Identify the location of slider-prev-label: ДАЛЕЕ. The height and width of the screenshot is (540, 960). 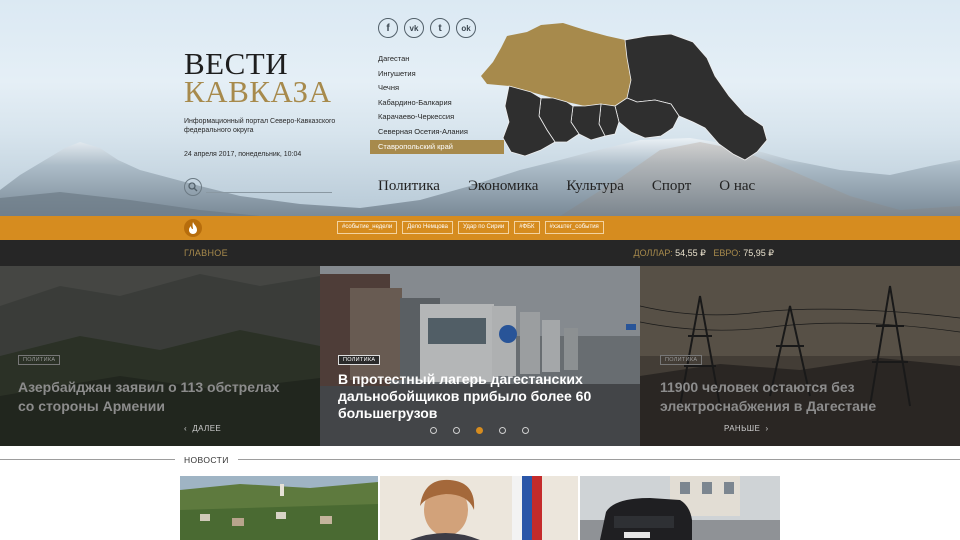
(207, 428).